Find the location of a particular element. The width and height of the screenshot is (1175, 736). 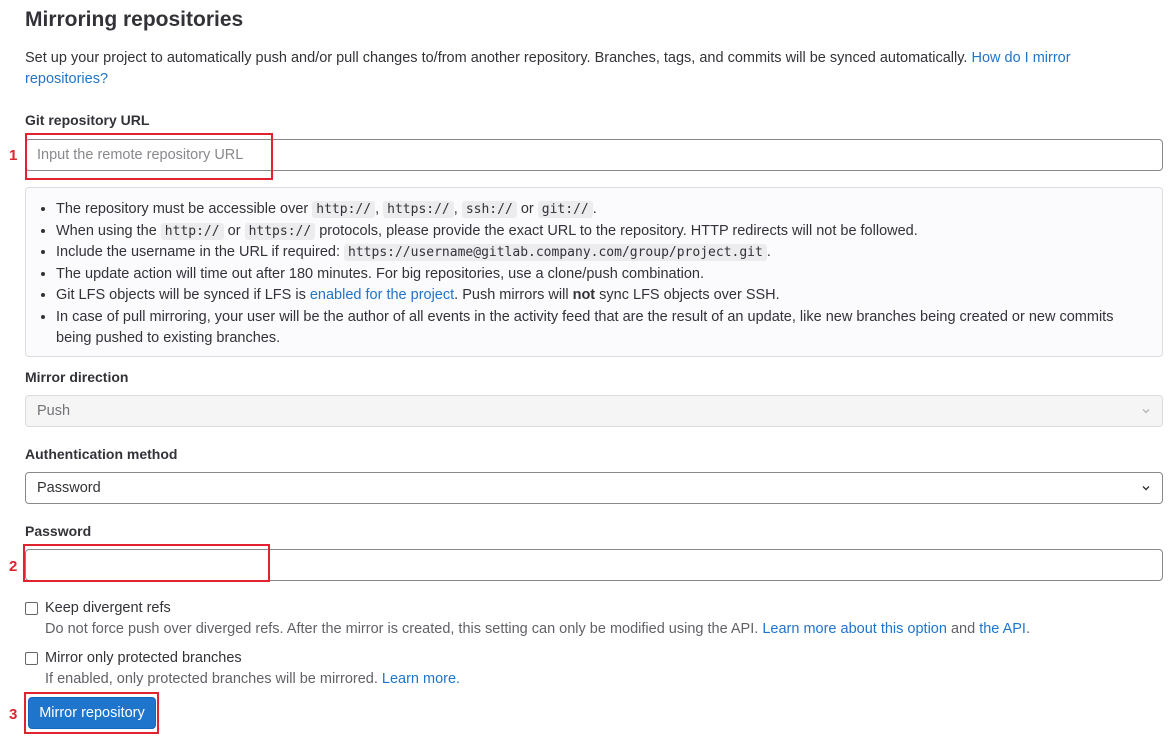

requirement-text: Git LFS objects will be synced if LFS is is located at coordinates (181, 295).